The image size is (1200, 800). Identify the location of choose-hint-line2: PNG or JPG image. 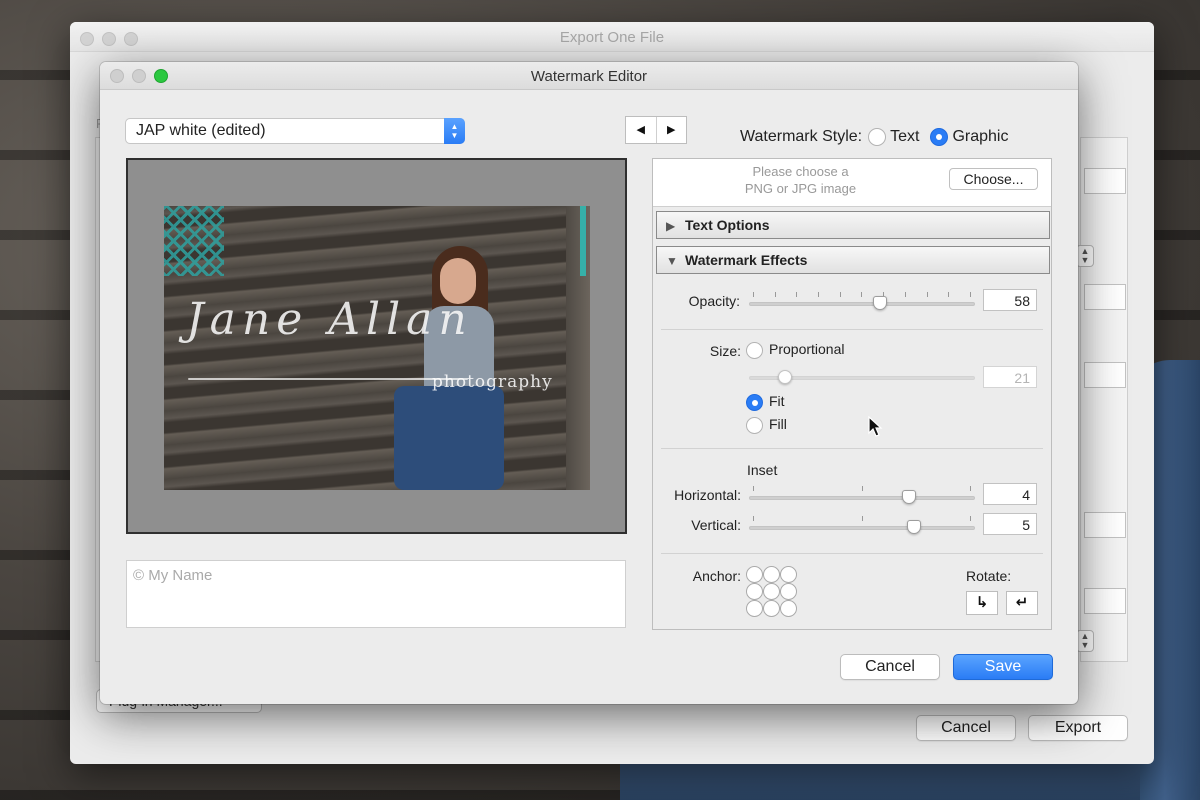
(800, 188).